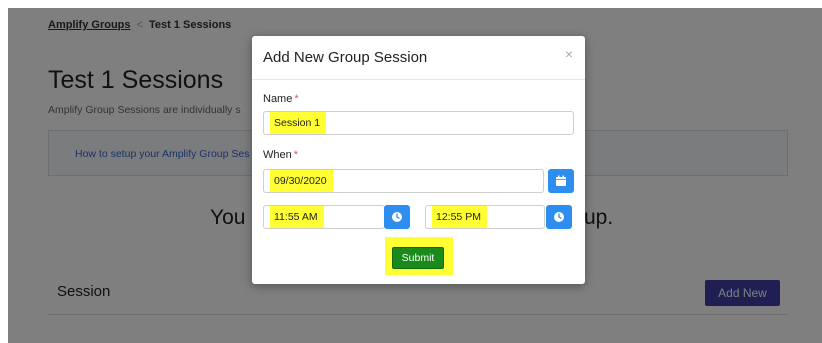  I want to click on modal-header: Add New Group Session ×, so click(418, 58).